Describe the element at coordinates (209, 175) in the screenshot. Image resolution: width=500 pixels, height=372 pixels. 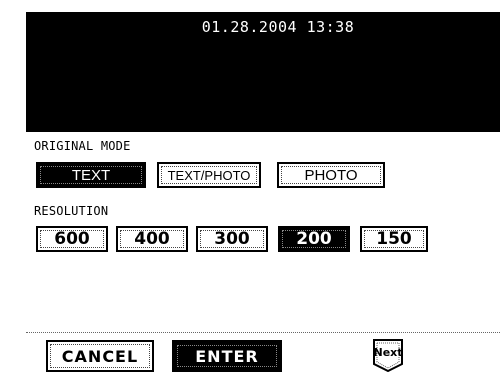
I see `mode-text-photo-button: TEXT/PHOTO` at that location.